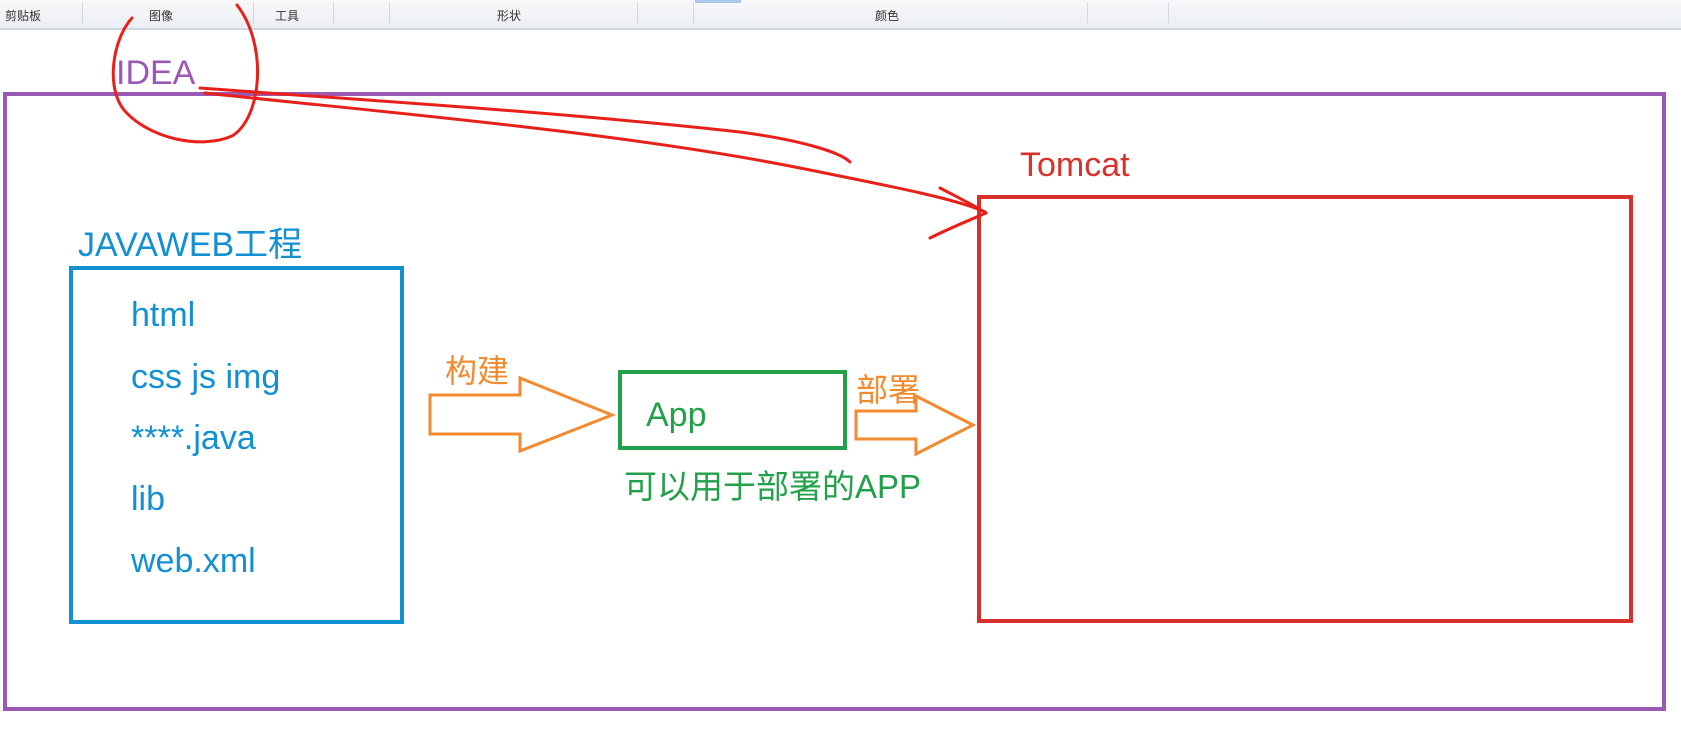  I want to click on project-item-webxml: web.xml, so click(193, 561).